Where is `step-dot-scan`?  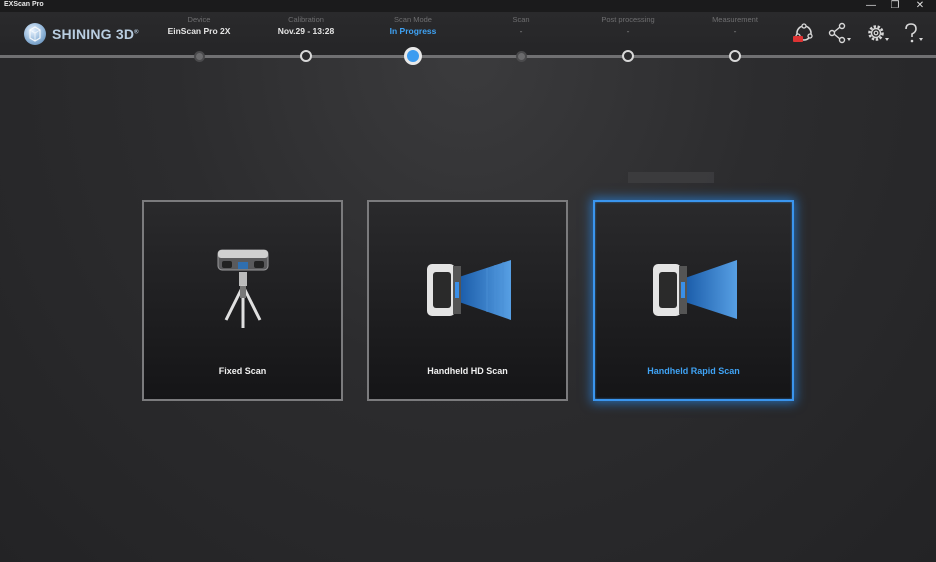
step-dot-scan is located at coordinates (521, 56).